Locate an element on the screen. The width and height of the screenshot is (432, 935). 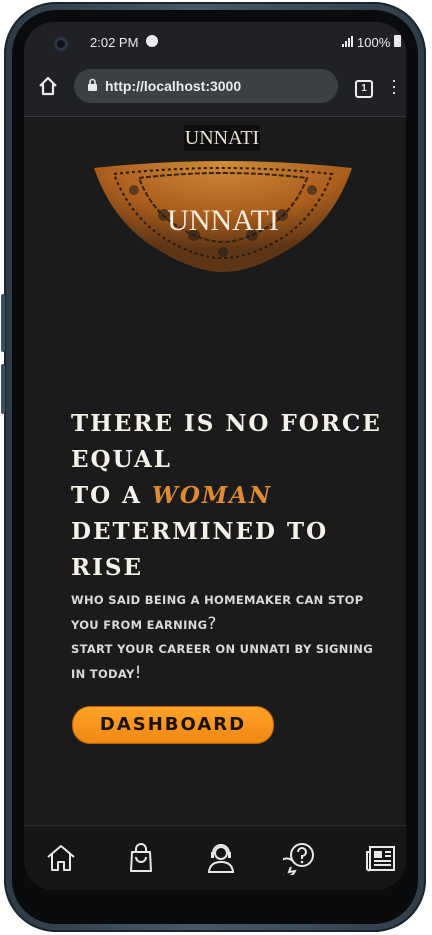
headline-line: TO A WOMAN is located at coordinates (231, 496).